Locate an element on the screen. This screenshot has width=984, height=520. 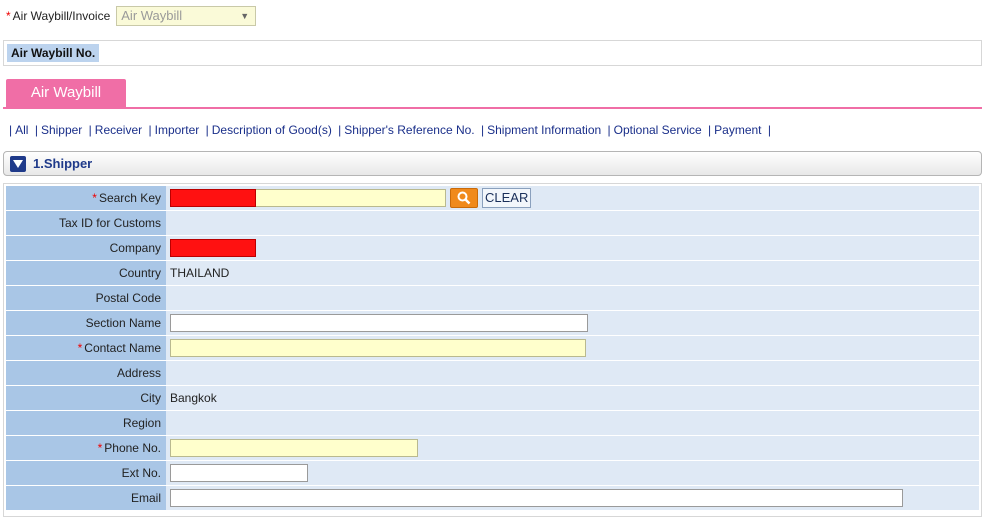
nav-link-receiver: Receiver is located at coordinates (118, 130).